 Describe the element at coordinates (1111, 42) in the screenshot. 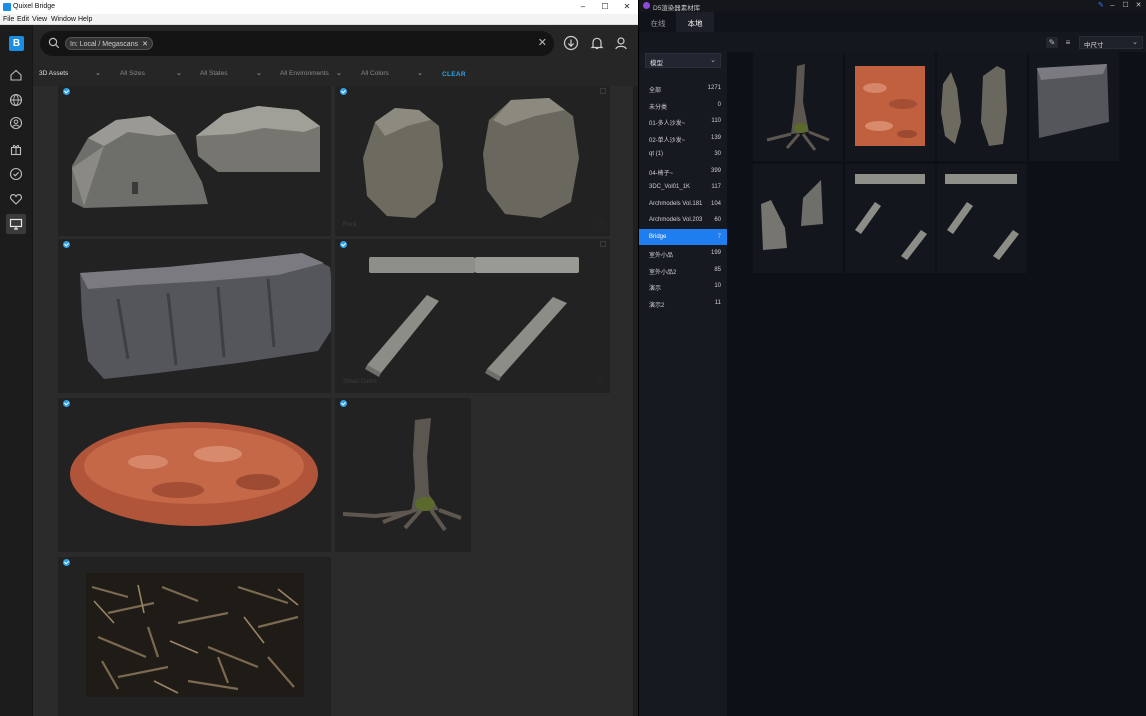

I see `thumbnail-size-select: 中尺寸 ⌄` at that location.